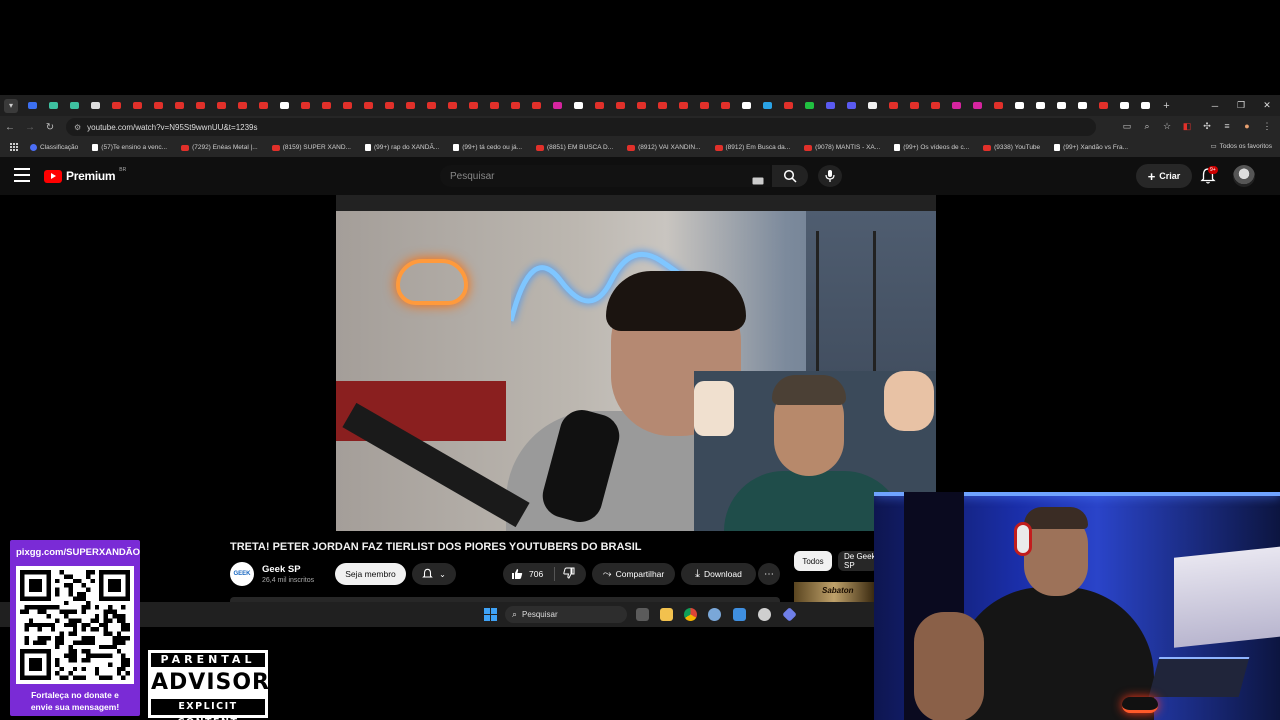 The height and width of the screenshot is (720, 1280). I want to click on record-app-icon, so click(764, 614).